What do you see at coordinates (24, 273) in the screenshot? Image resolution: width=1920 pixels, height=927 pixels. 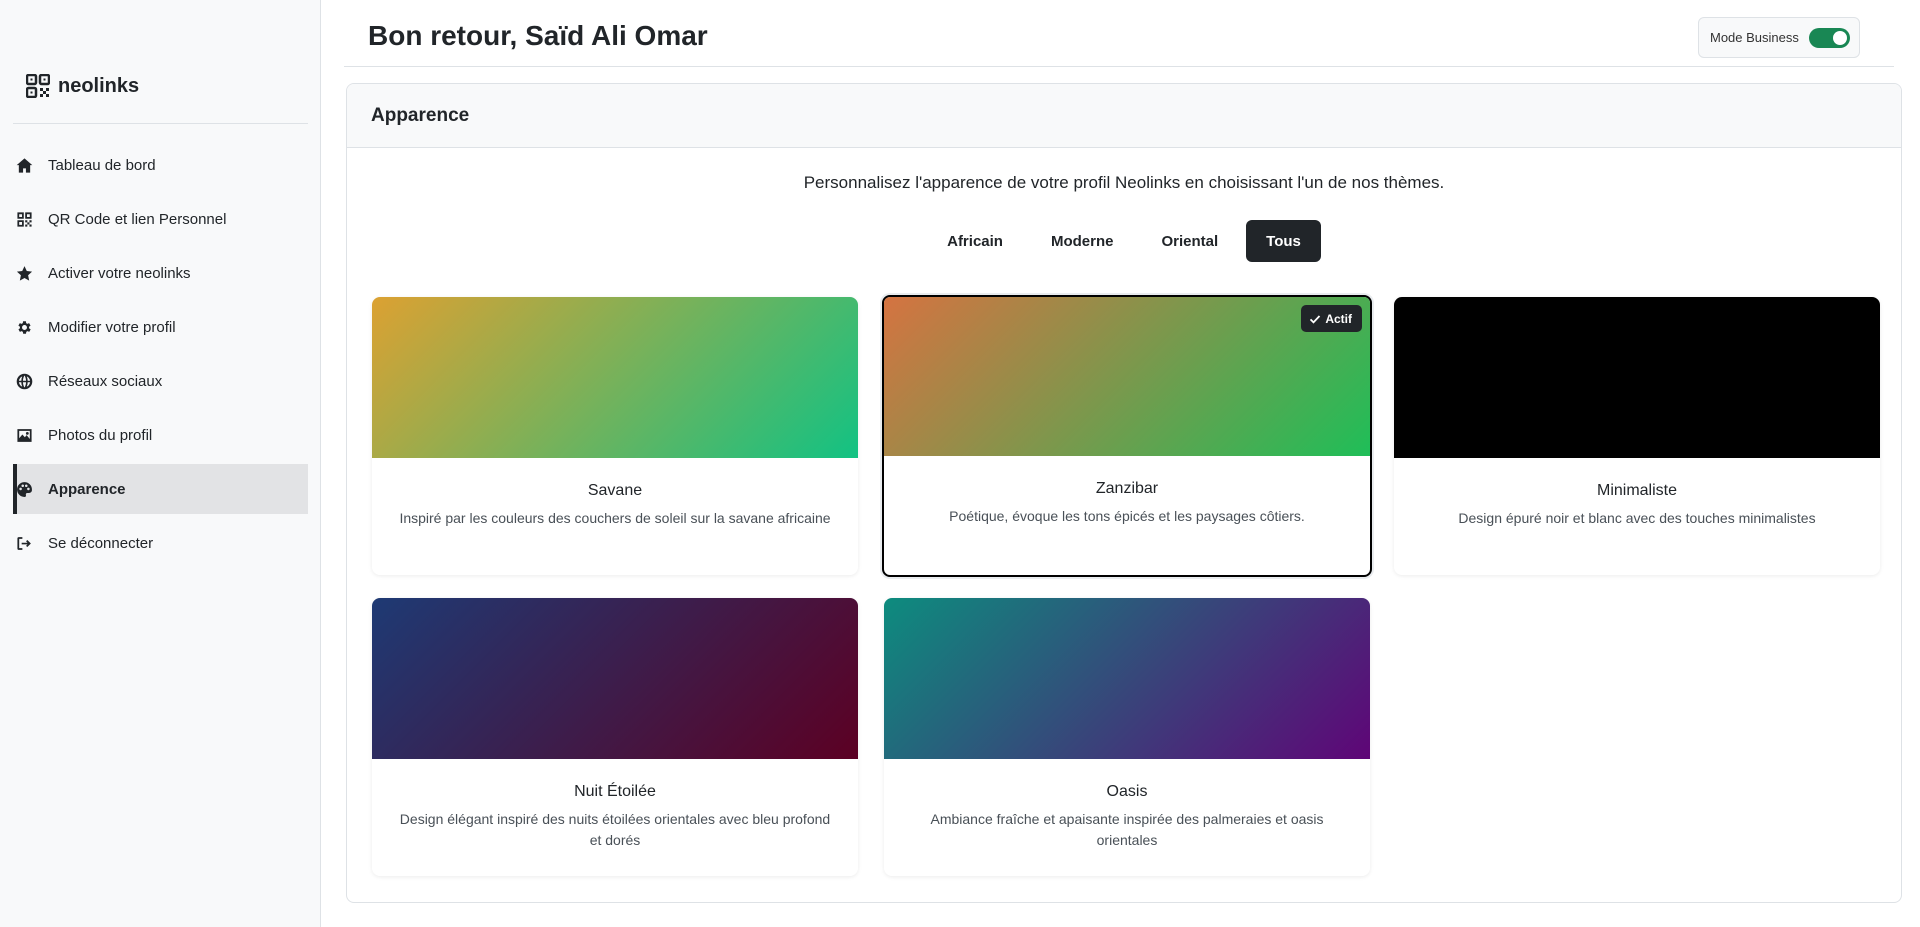 I see `star-icon` at bounding box center [24, 273].